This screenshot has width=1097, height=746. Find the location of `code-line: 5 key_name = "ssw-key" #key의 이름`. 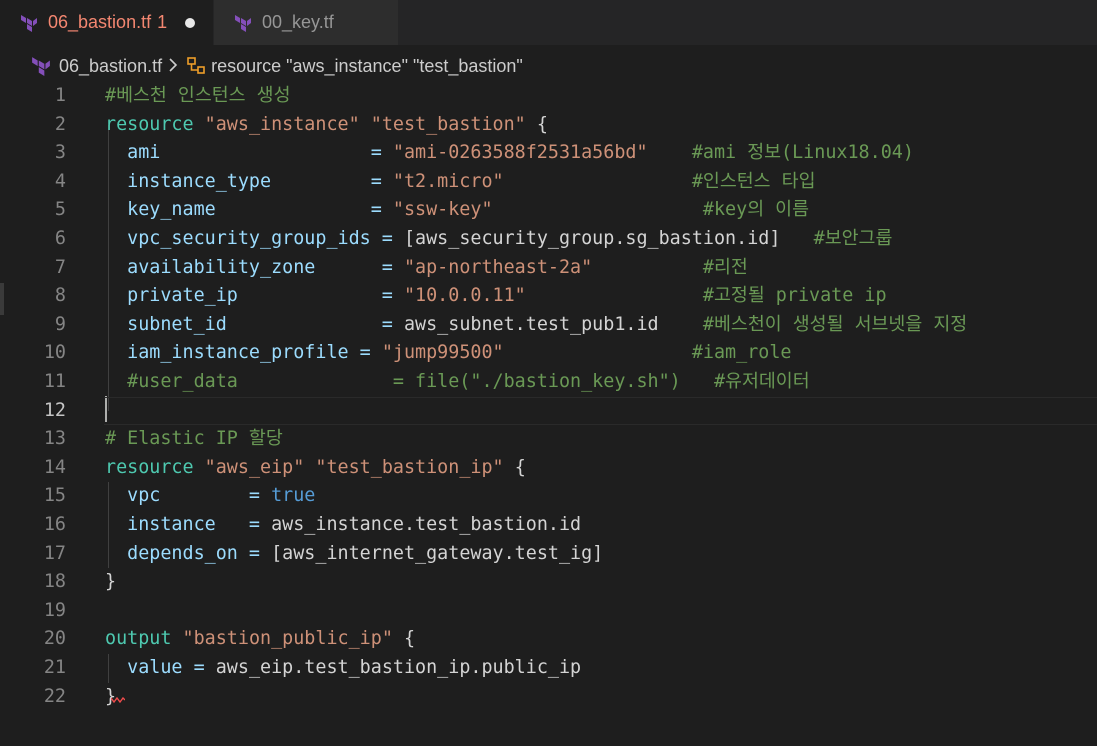

code-line: 5 key_name = "ssw-key" #key의 이름 is located at coordinates (548, 210).